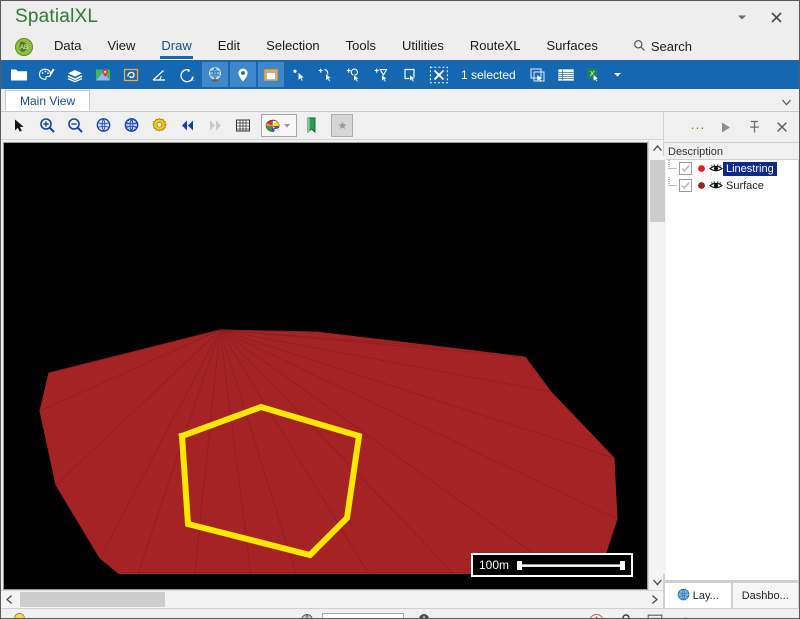  Describe the element at coordinates (361, 46) in the screenshot. I see `menu-item-tools: Tools` at that location.